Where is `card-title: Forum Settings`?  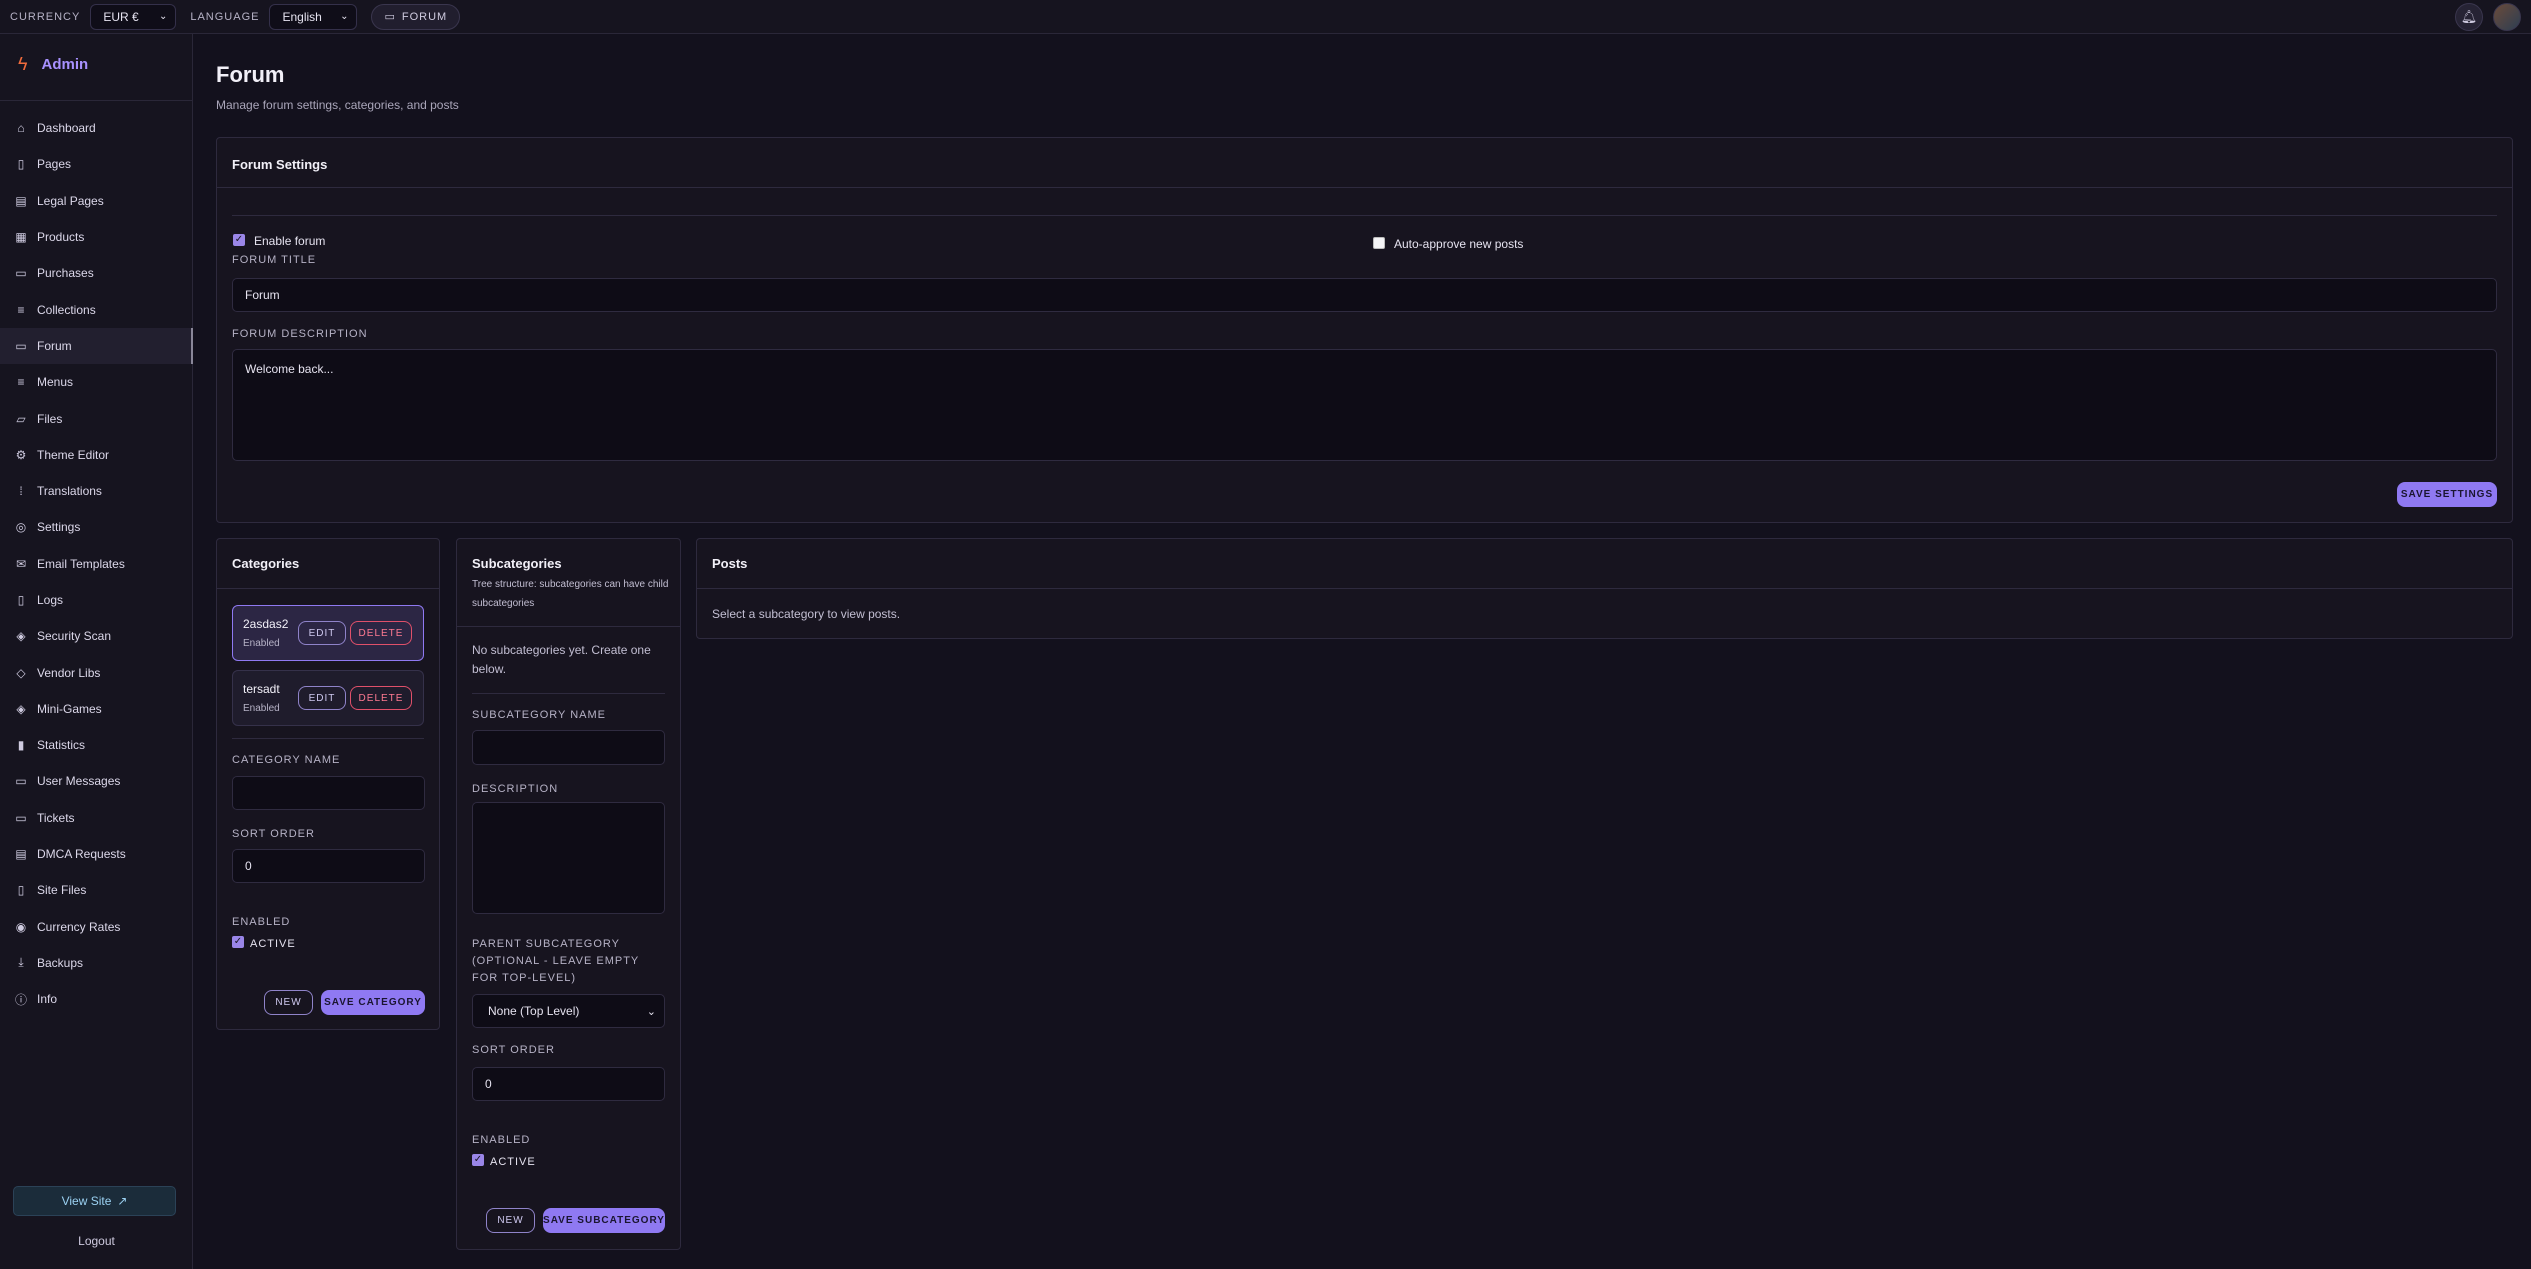
card-title: Forum Settings is located at coordinates (280, 164).